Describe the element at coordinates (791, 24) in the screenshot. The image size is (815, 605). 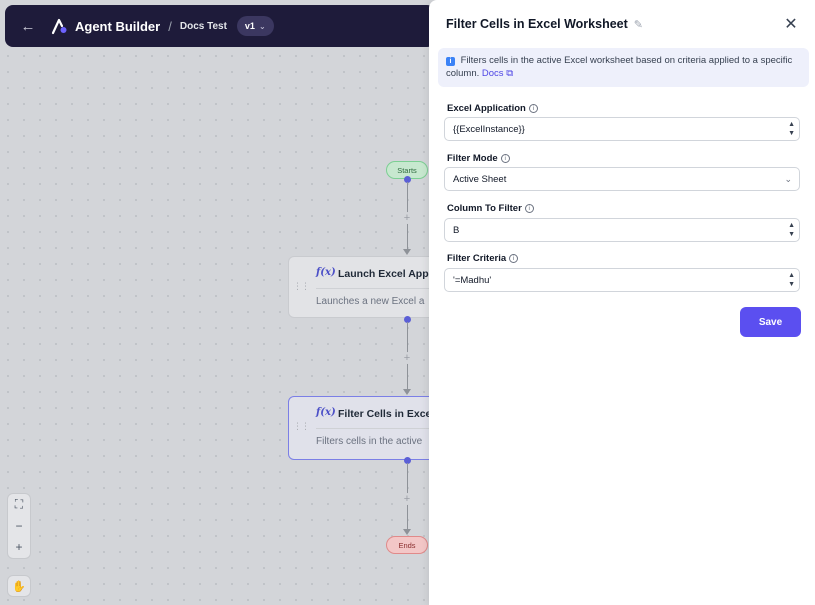
I see `close-icon: ✕` at that location.